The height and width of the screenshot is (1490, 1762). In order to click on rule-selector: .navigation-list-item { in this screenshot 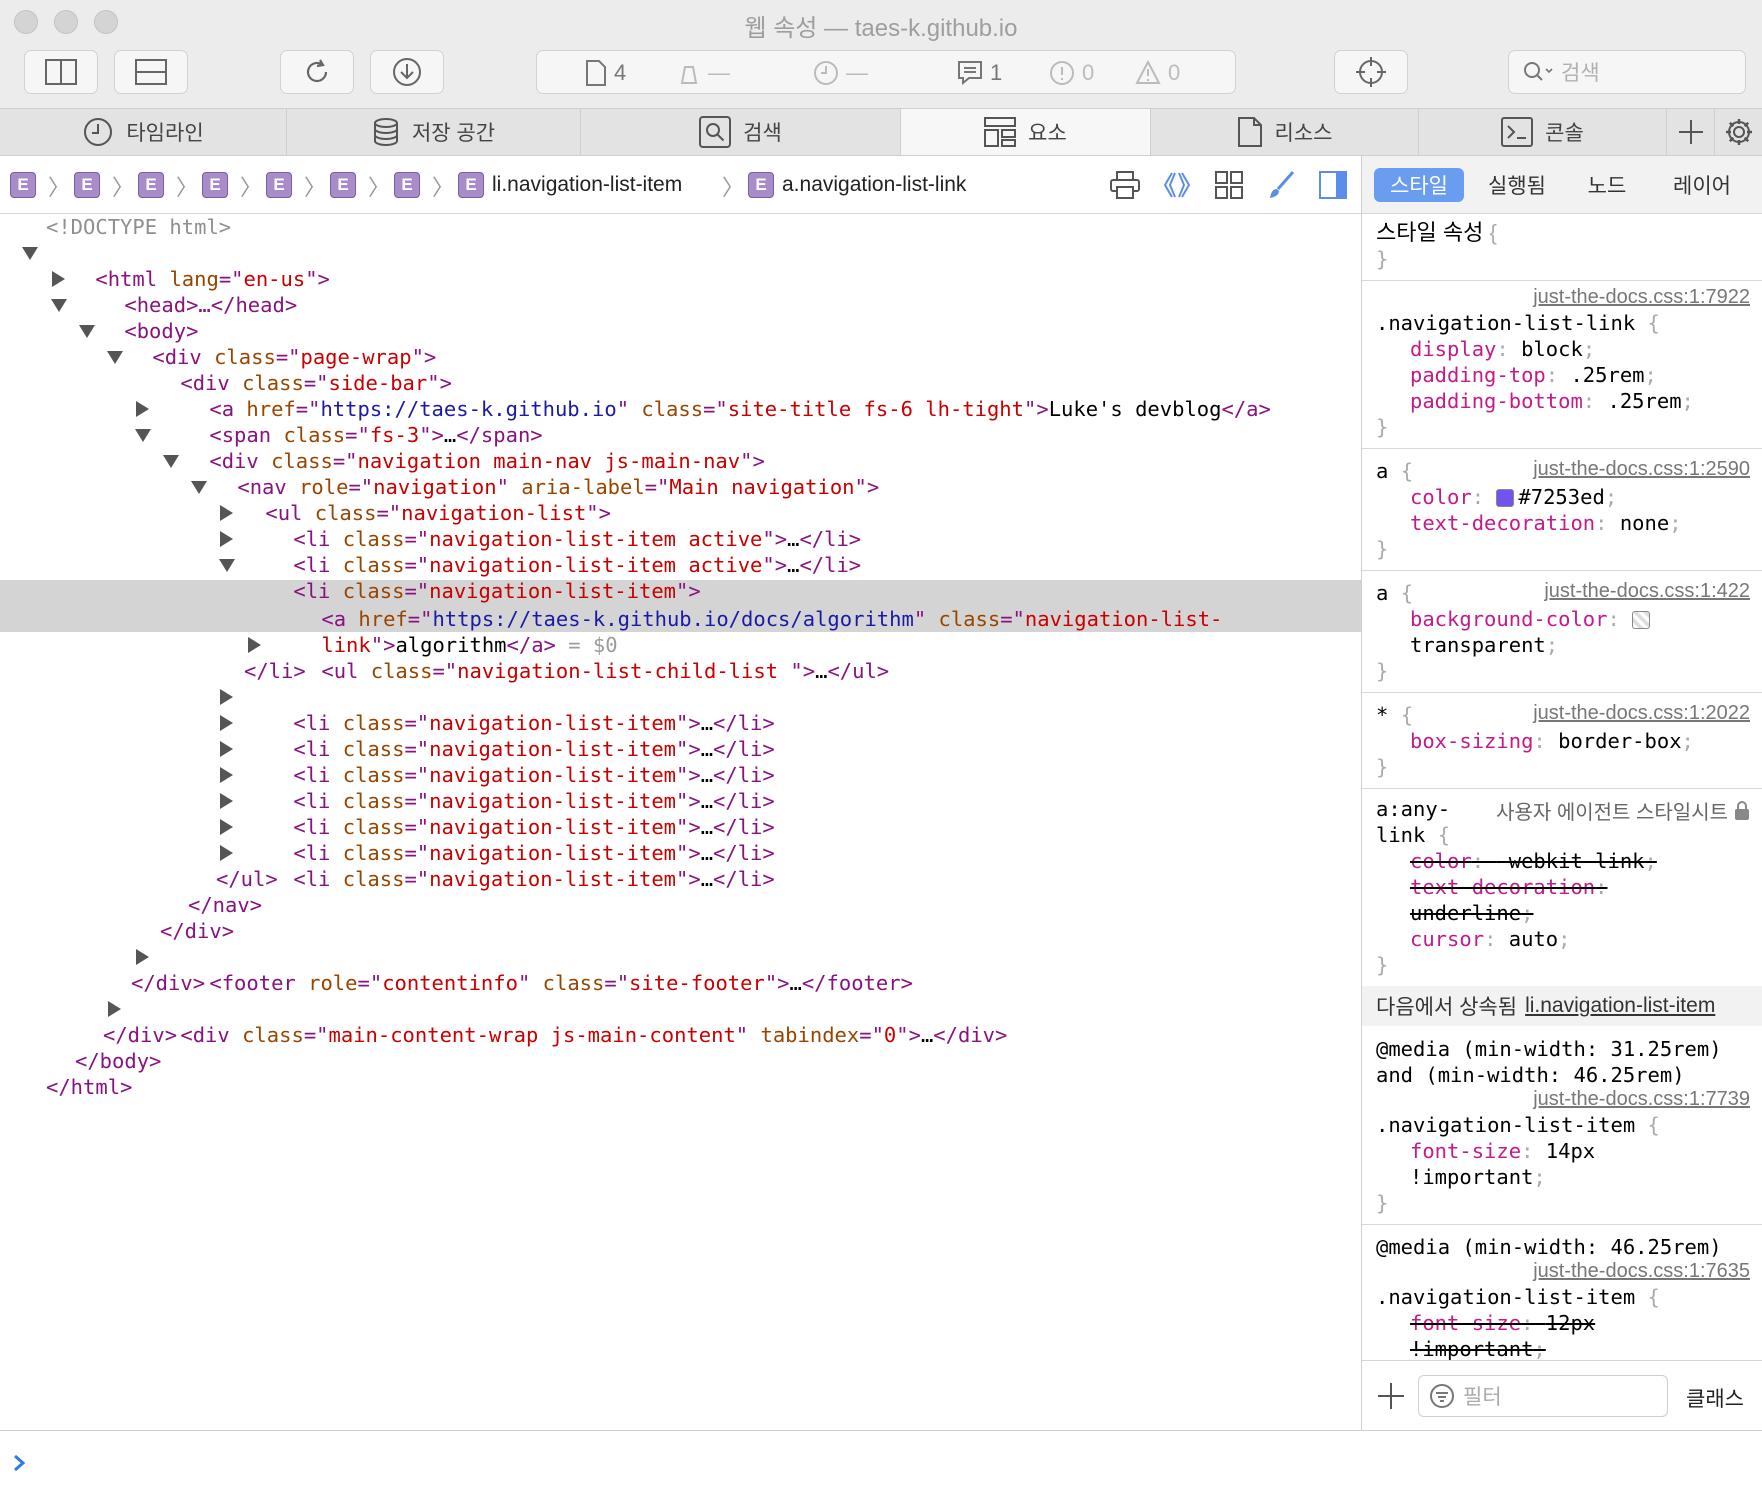, I will do `click(1518, 1297)`.